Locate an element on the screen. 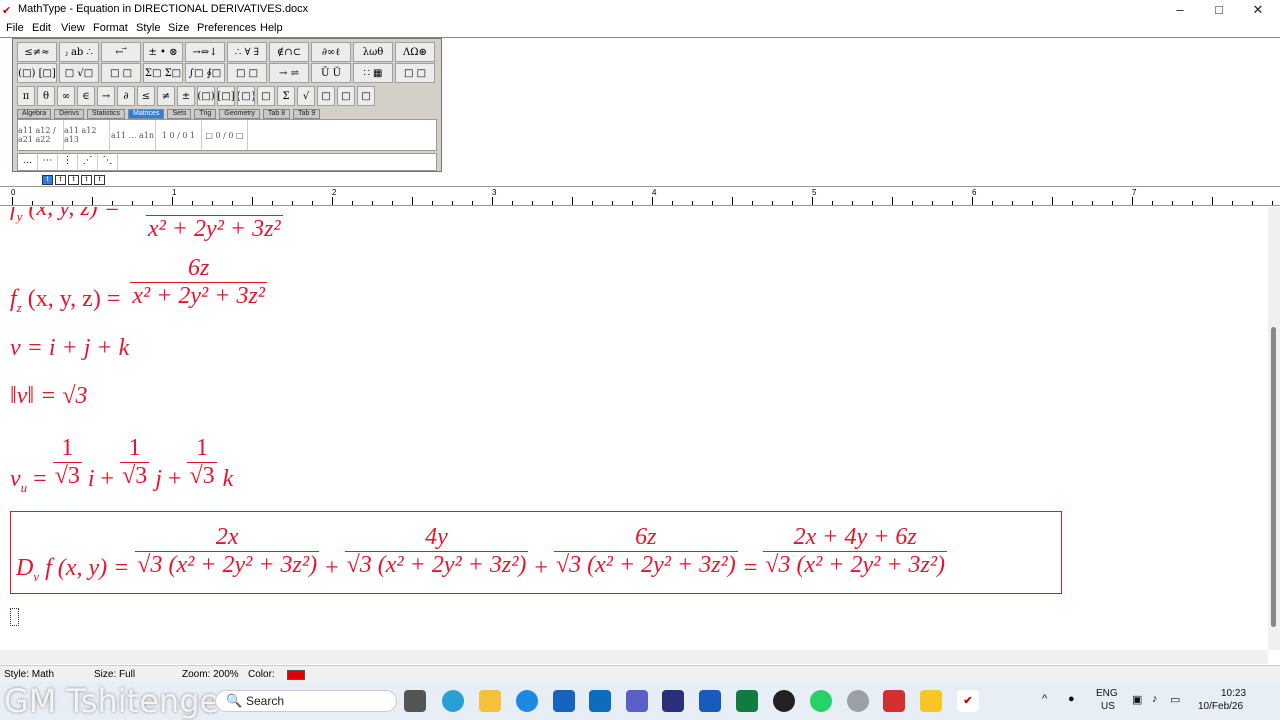  volume-icon: ♪ is located at coordinates (1155, 699).